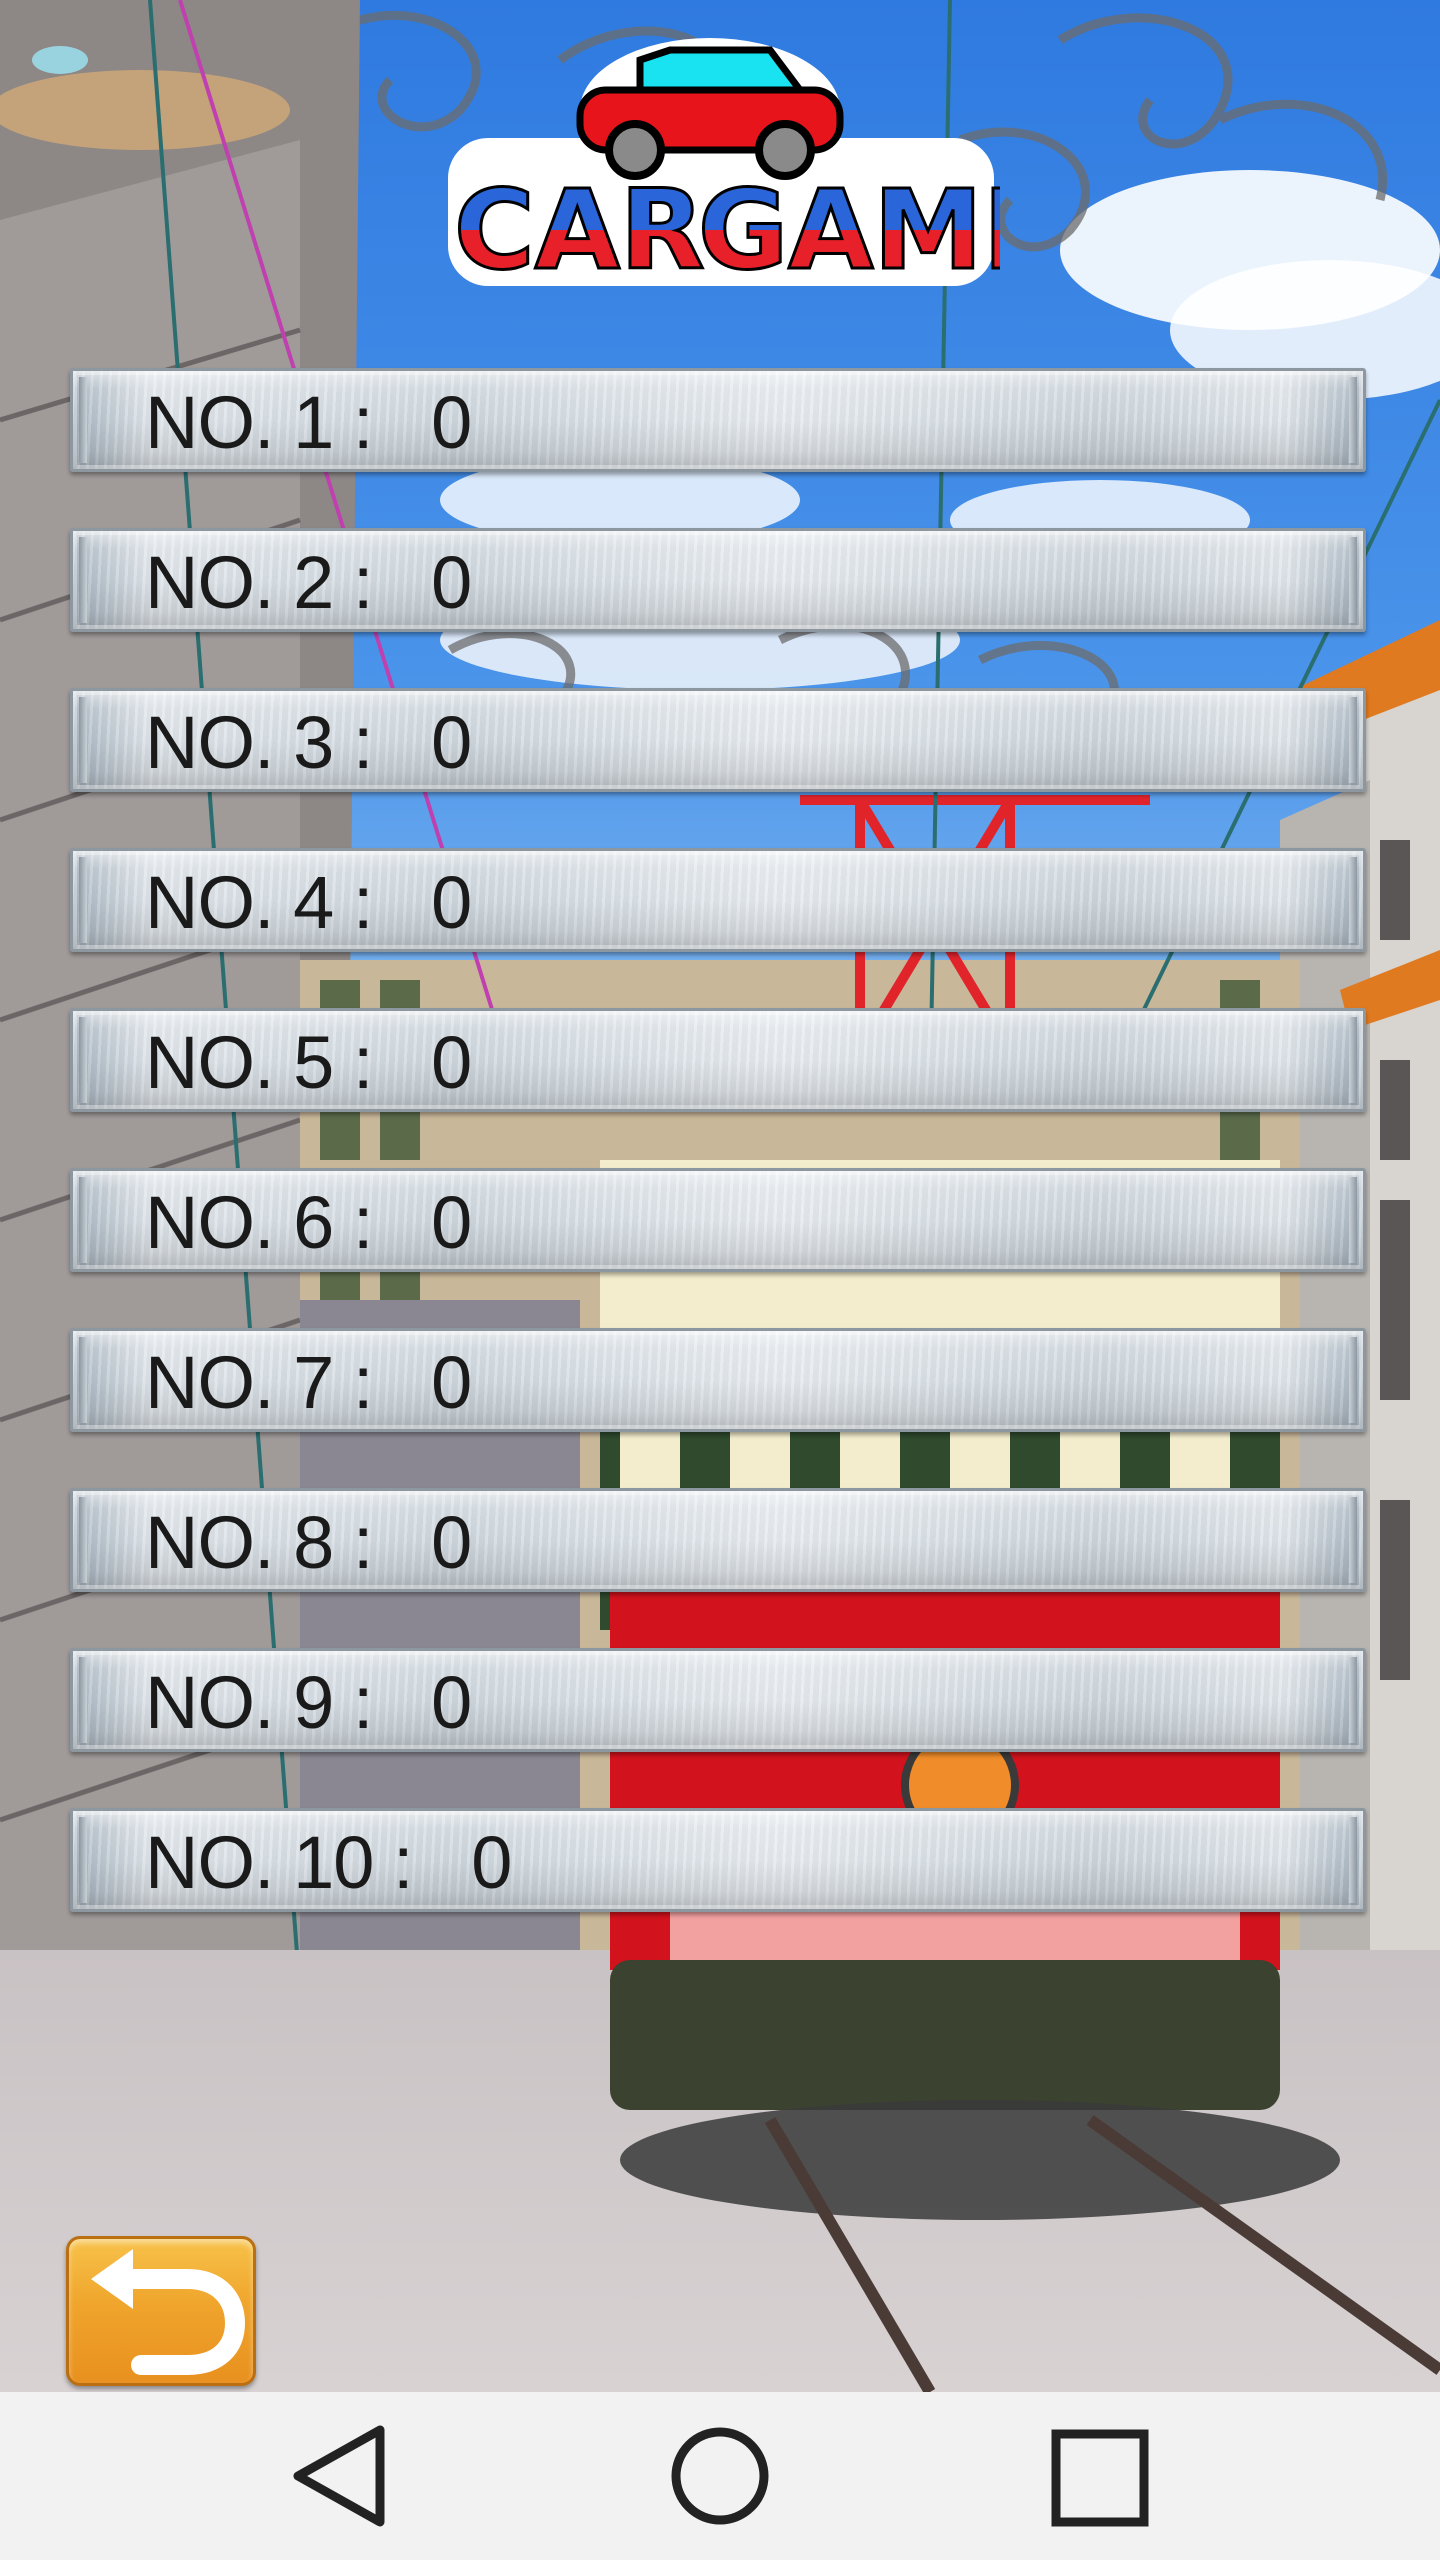 Image resolution: width=1440 pixels, height=2560 pixels. I want to click on score-entry: NO. 5 : 0, so click(308, 1063).